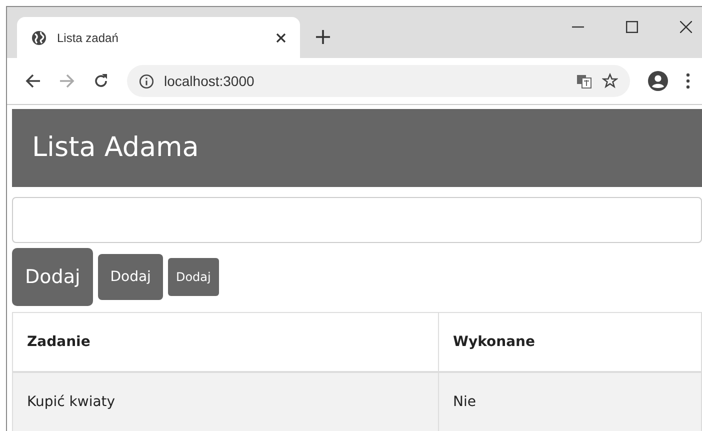 This screenshot has height=431, width=702. I want to click on input-field, so click(357, 220).